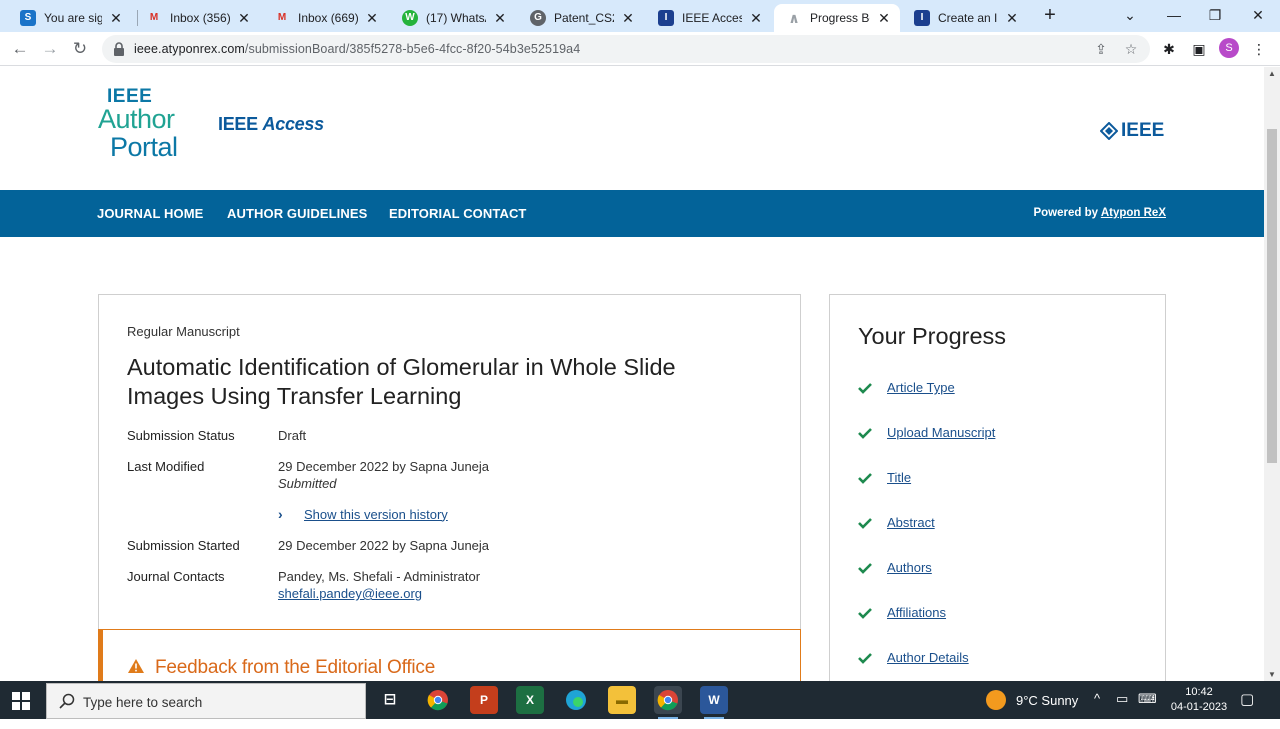  I want to click on browser-tab-active: ∧ Progress Boa ✕, so click(837, 18).